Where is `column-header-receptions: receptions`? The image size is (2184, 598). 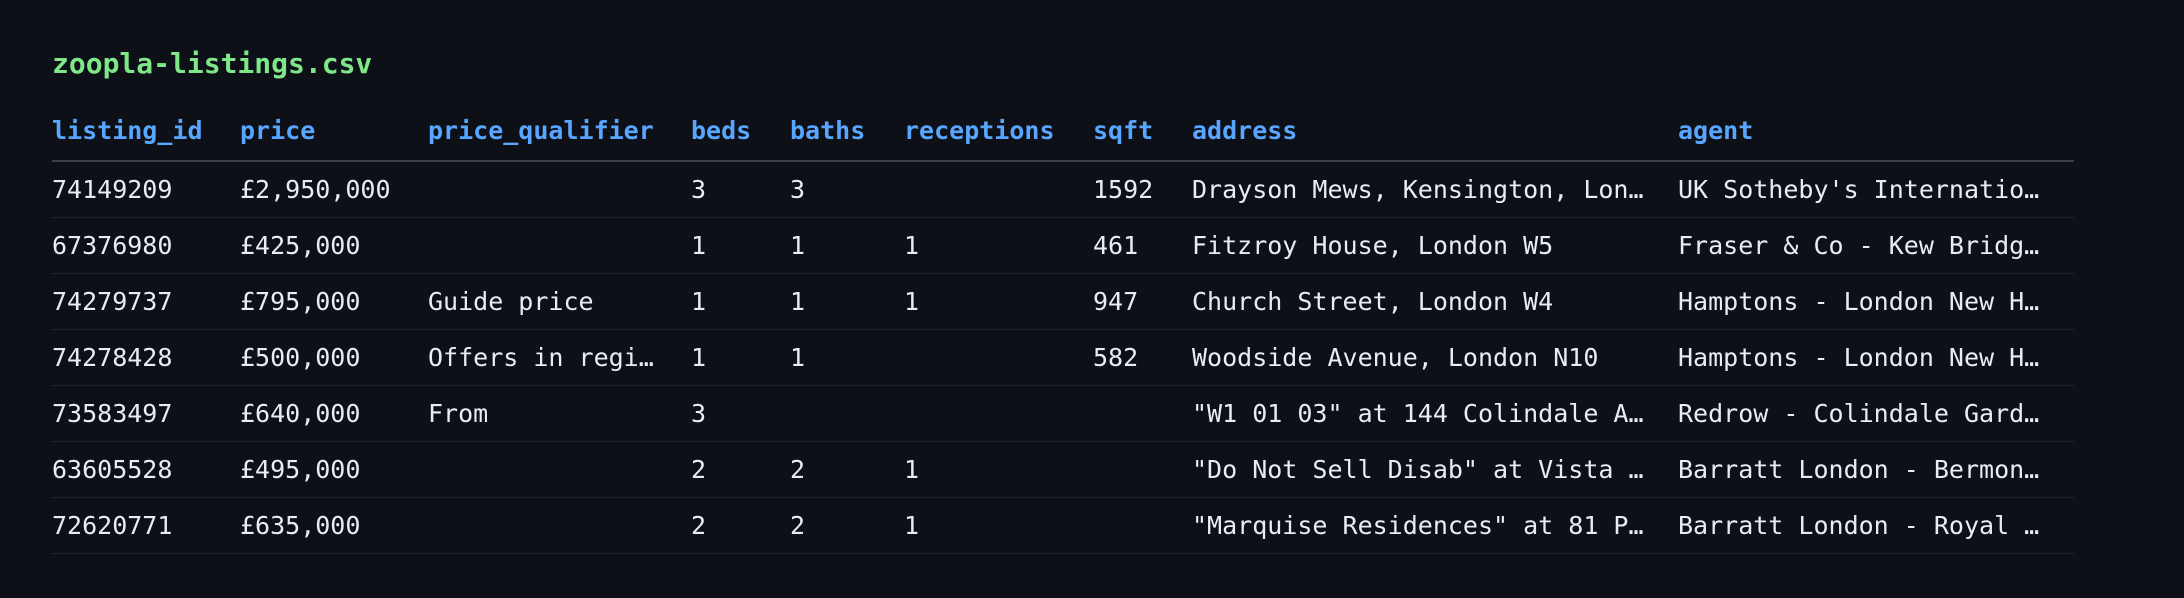 column-header-receptions: receptions is located at coordinates (998, 131).